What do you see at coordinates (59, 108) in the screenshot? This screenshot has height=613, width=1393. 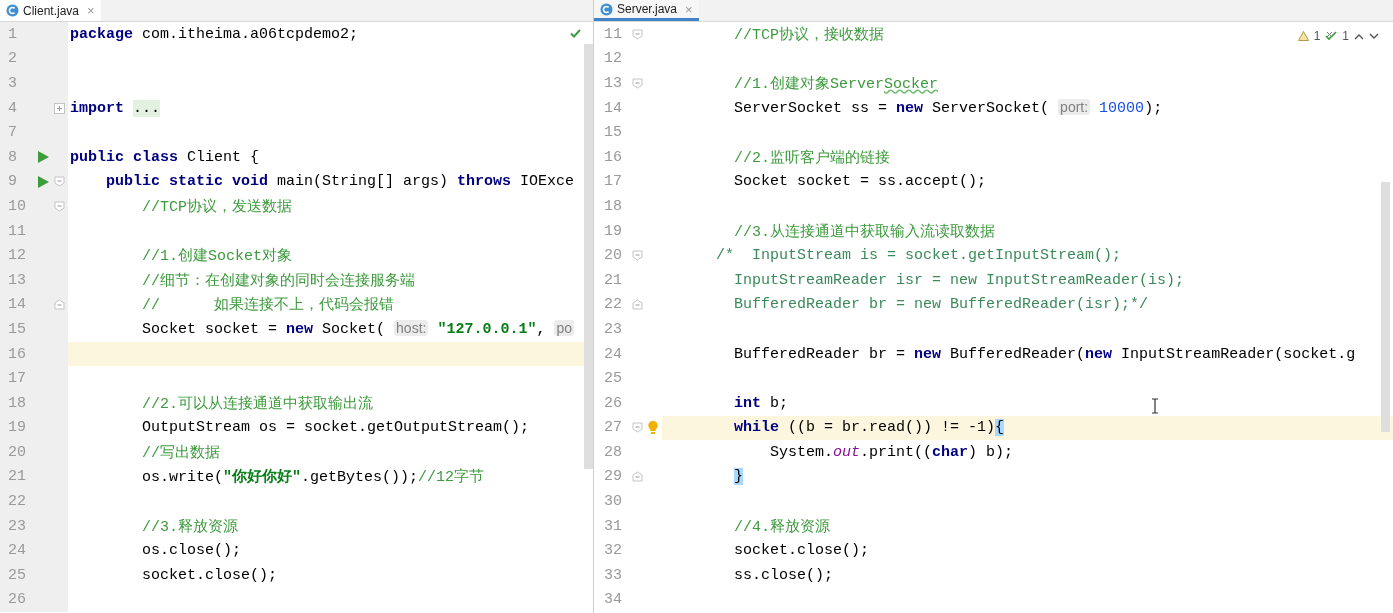 I see `expand-icon` at bounding box center [59, 108].